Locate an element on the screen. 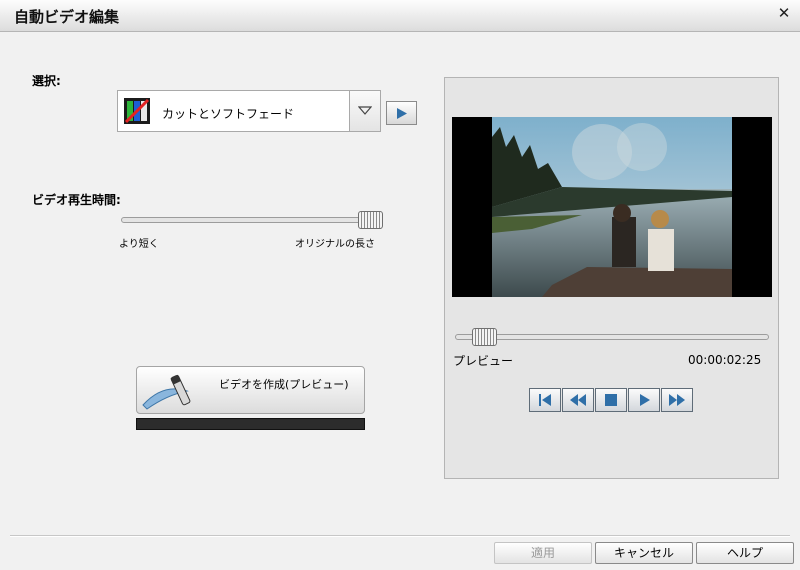  cut-soft-fade-template-icon is located at coordinates (137, 111).